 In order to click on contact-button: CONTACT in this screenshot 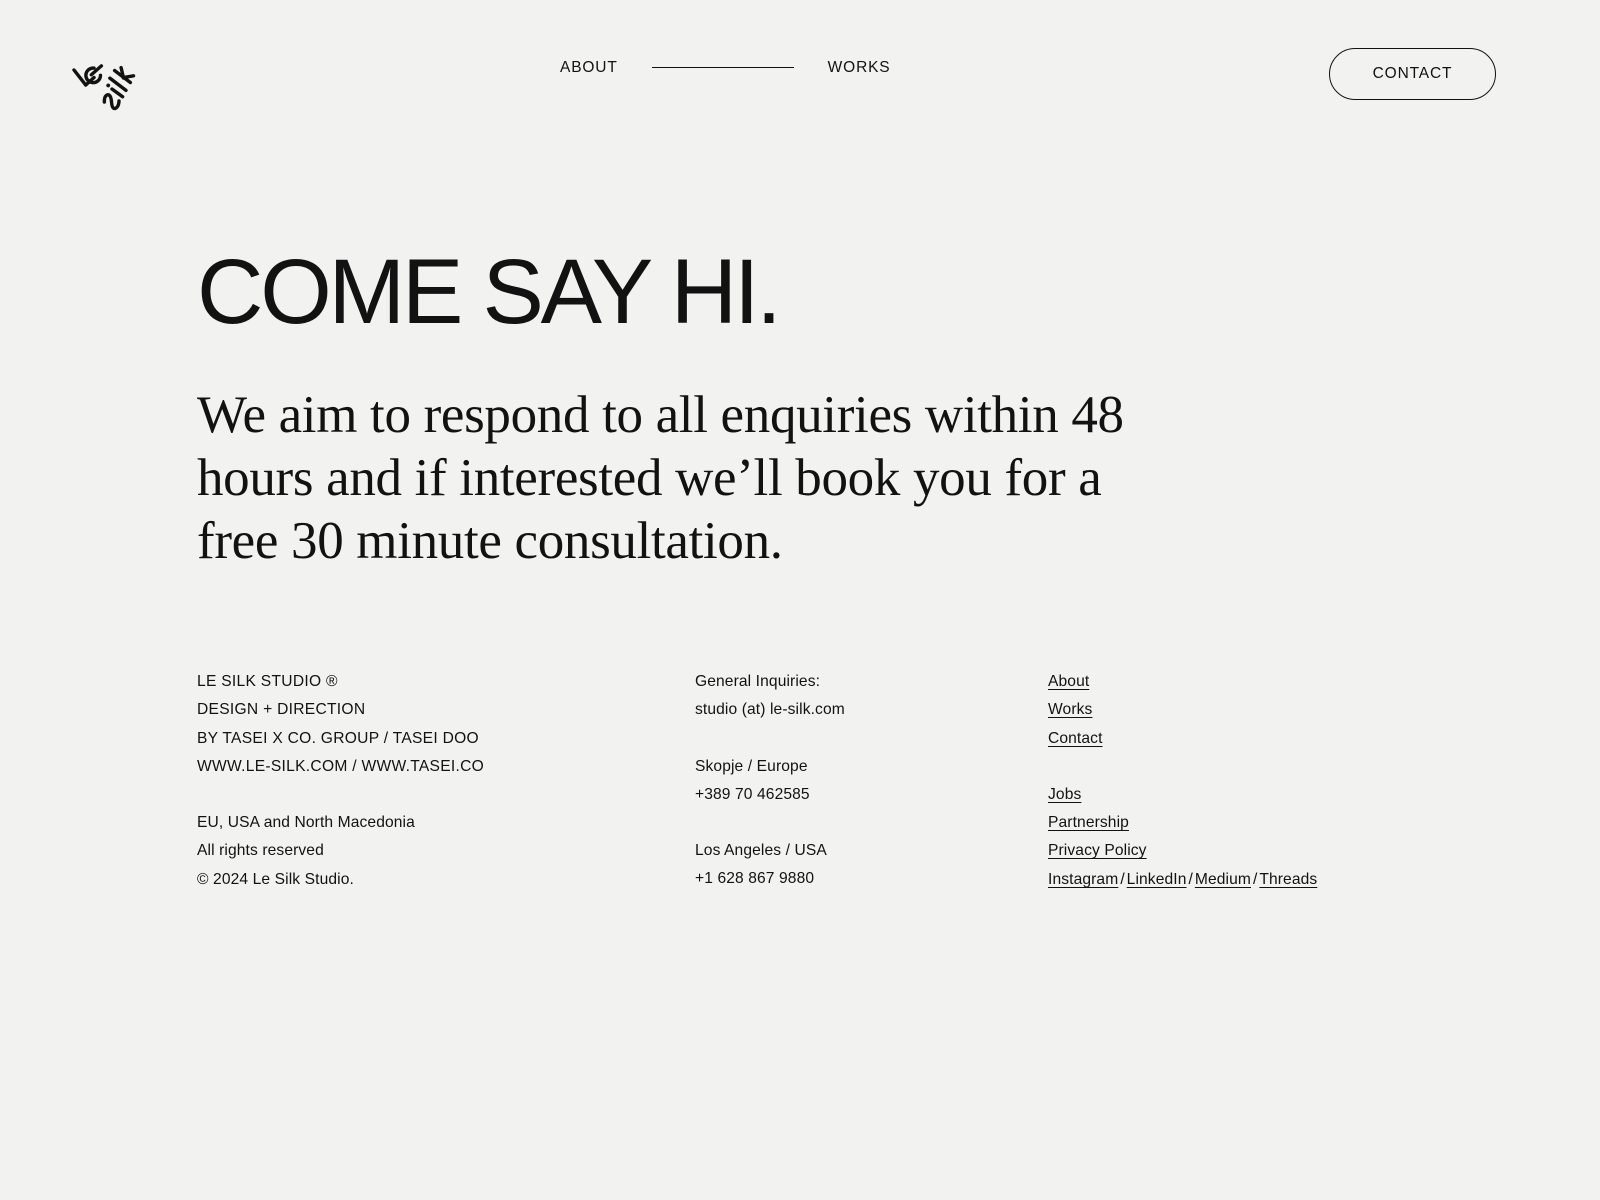, I will do `click(1412, 74)`.